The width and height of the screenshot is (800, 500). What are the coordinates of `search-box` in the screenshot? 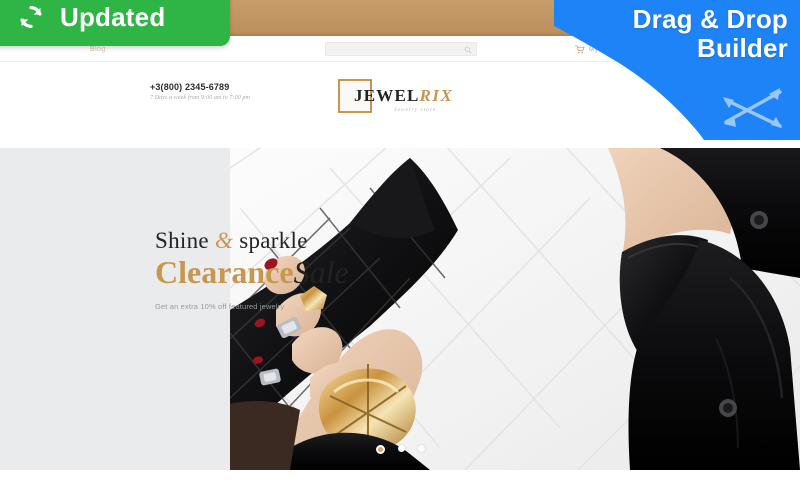 It's located at (401, 49).